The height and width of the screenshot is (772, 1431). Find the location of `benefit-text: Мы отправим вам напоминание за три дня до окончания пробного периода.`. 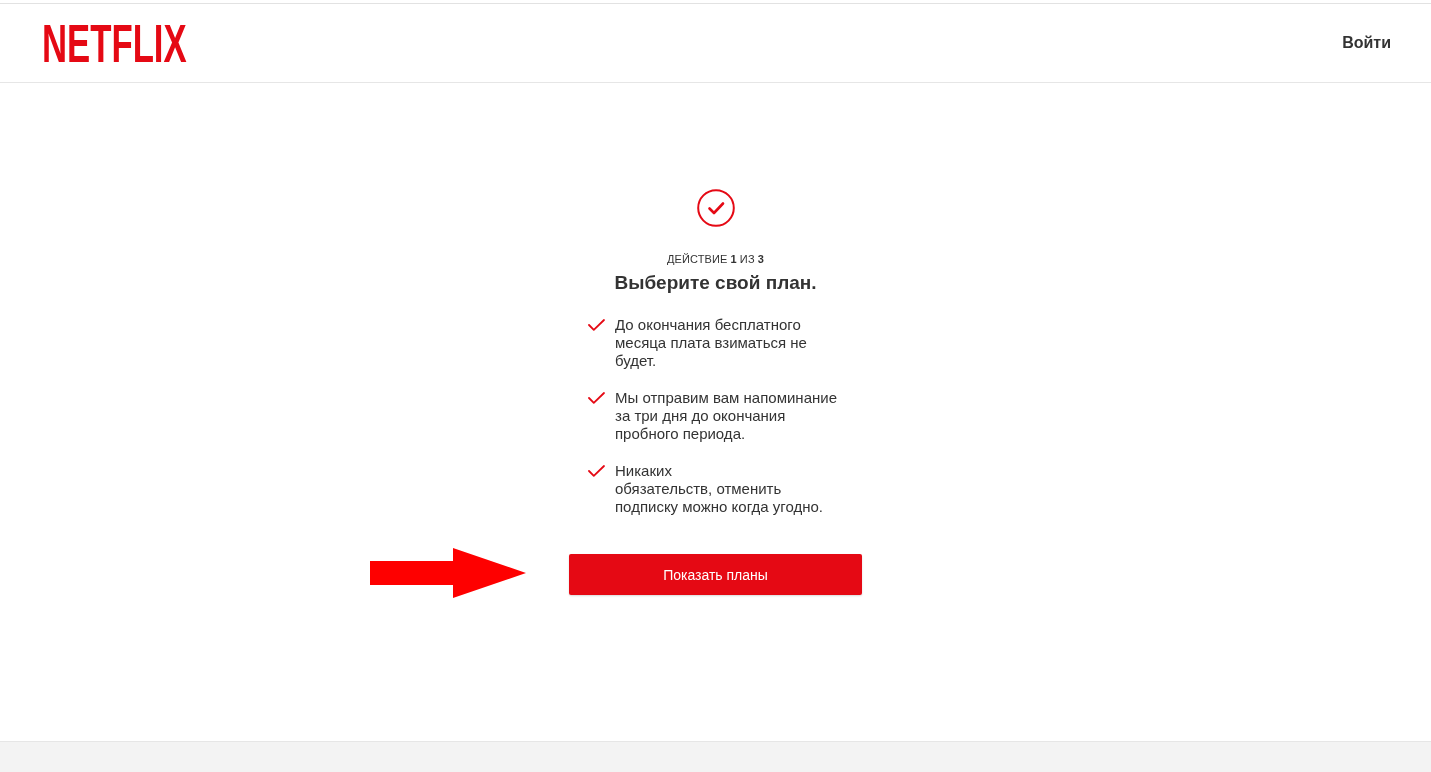

benefit-text: Мы отправим вам напоминание за три дня до окончания пробного периода. is located at coordinates (726, 416).